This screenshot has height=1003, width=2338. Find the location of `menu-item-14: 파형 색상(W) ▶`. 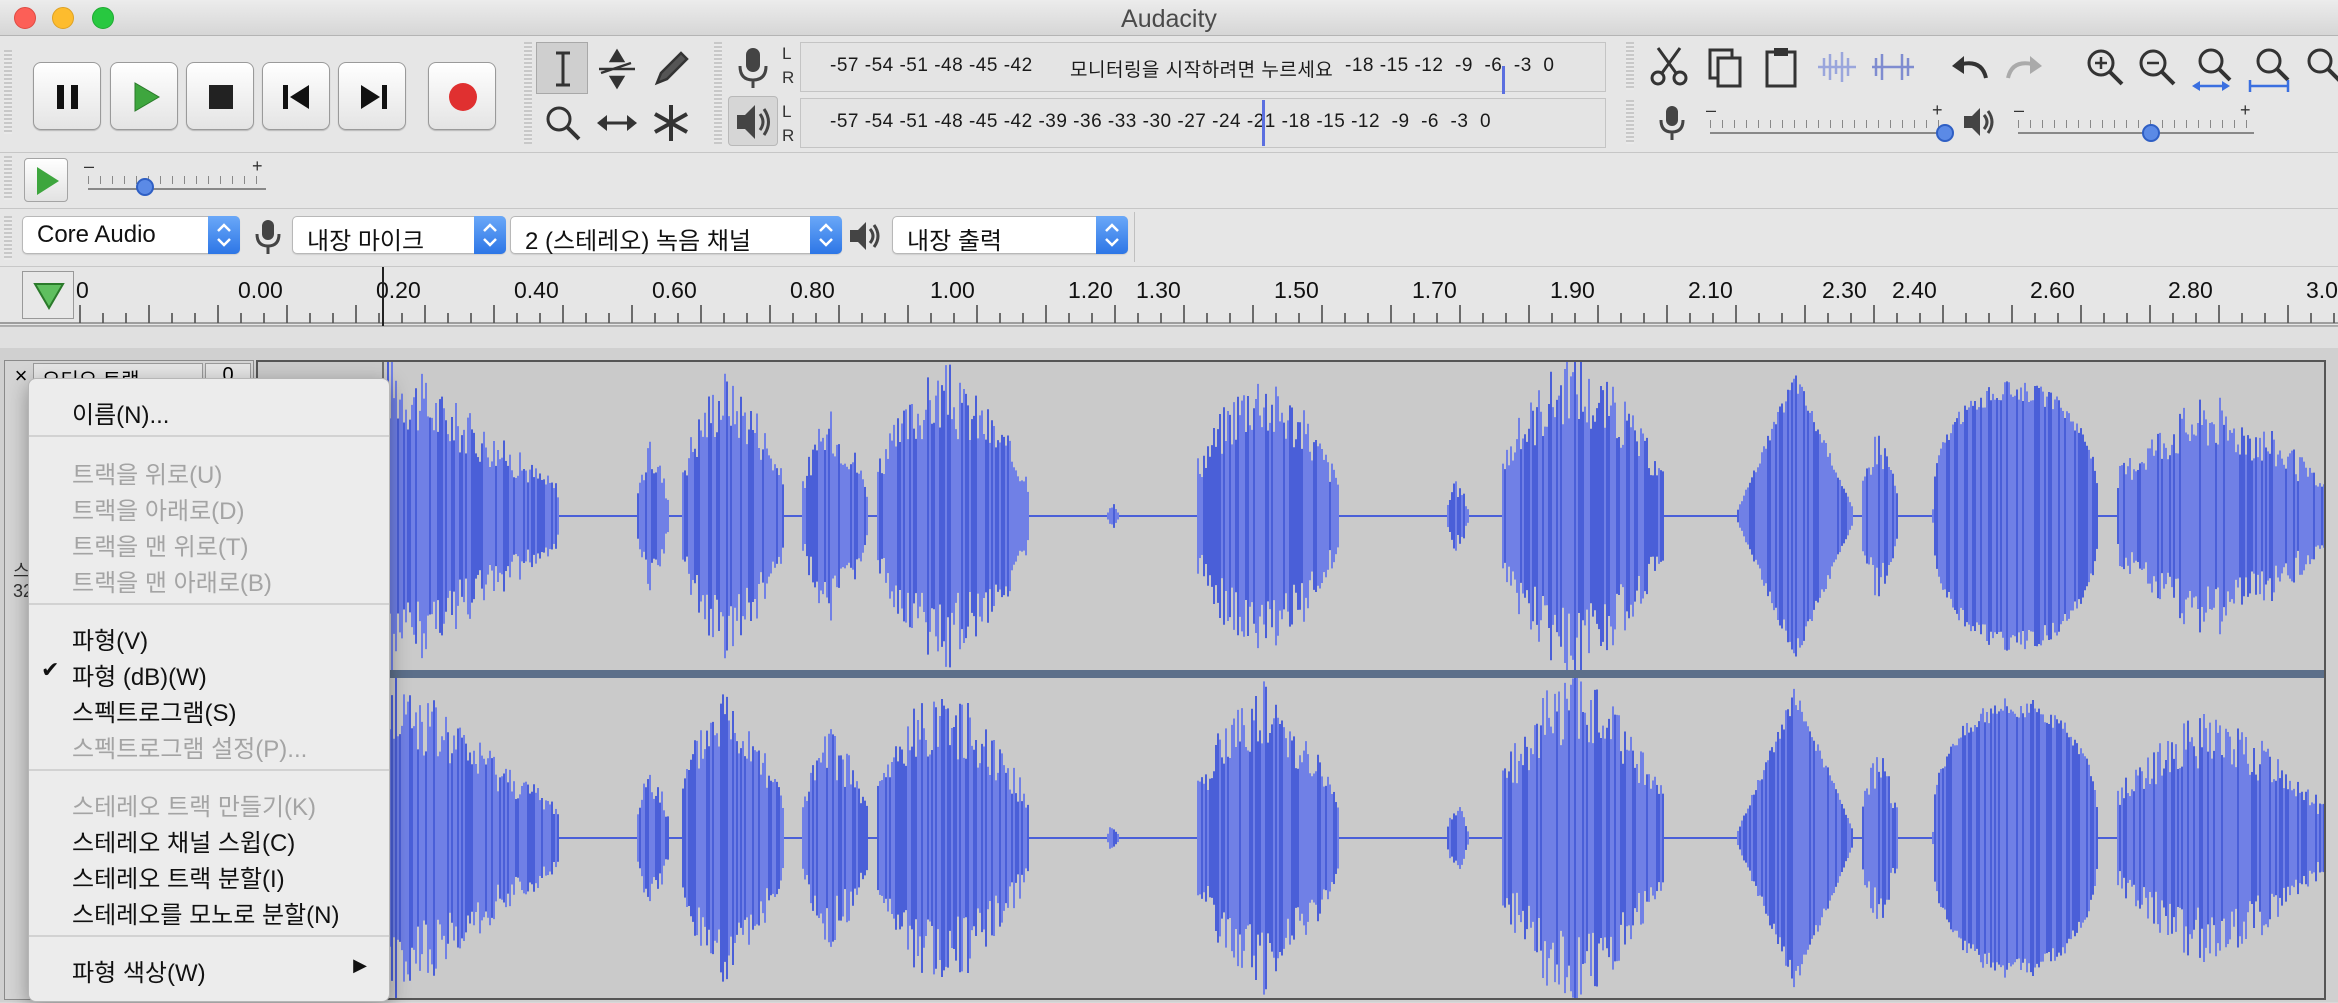

menu-item-14: 파형 색상(W) ▶ is located at coordinates (209, 970).